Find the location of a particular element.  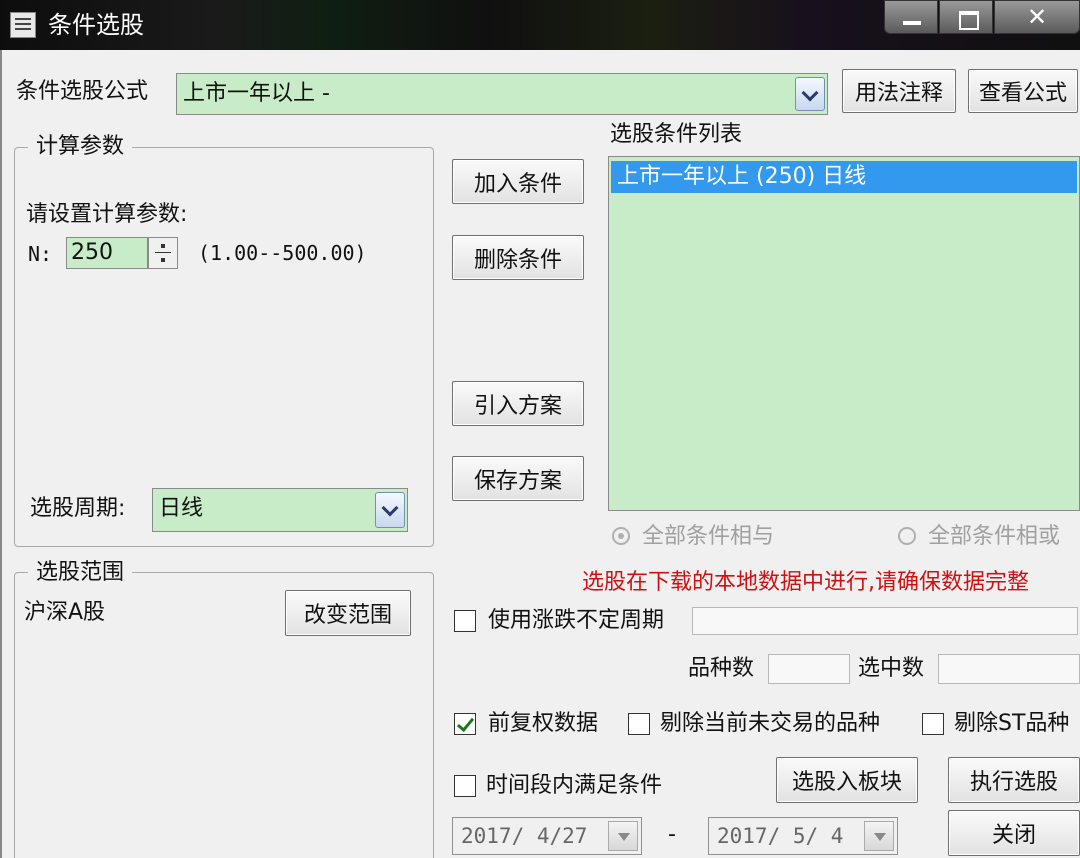

formula-combo: 上市一年以上 - is located at coordinates (502, 94).